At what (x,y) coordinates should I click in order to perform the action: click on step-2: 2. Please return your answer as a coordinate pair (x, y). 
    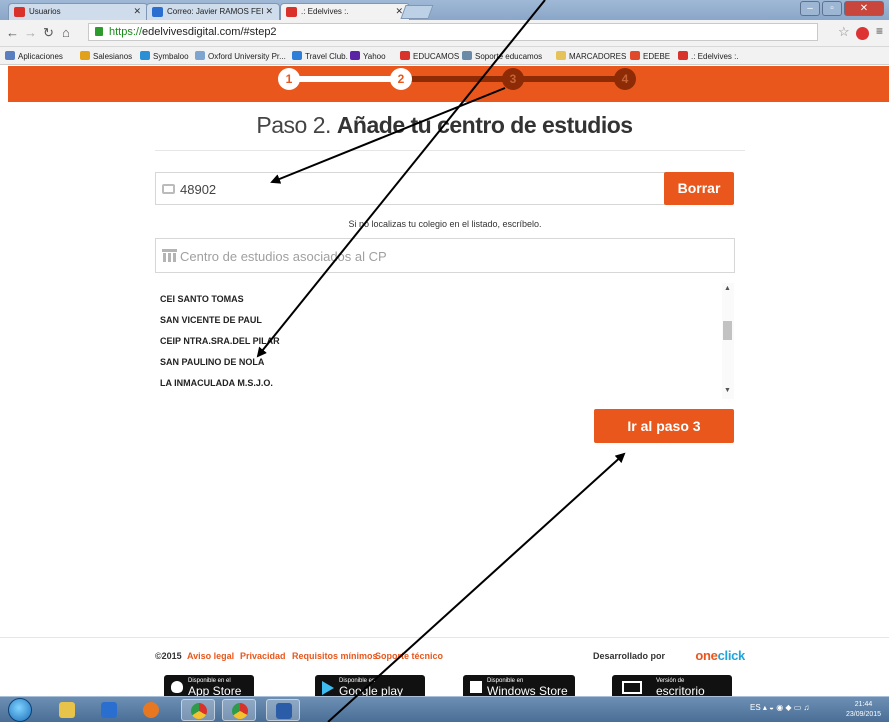
    Looking at the image, I should click on (401, 79).